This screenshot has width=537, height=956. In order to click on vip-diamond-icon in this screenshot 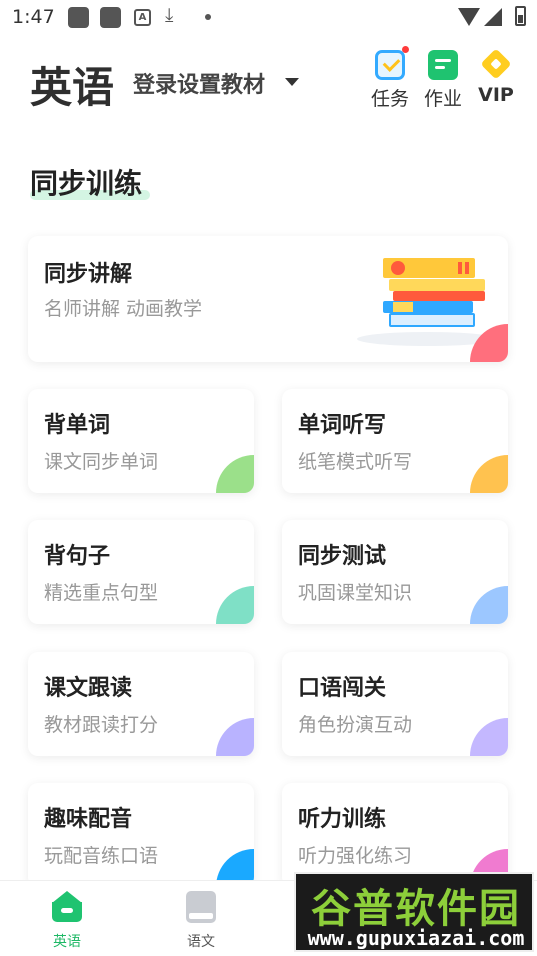, I will do `click(496, 65)`.